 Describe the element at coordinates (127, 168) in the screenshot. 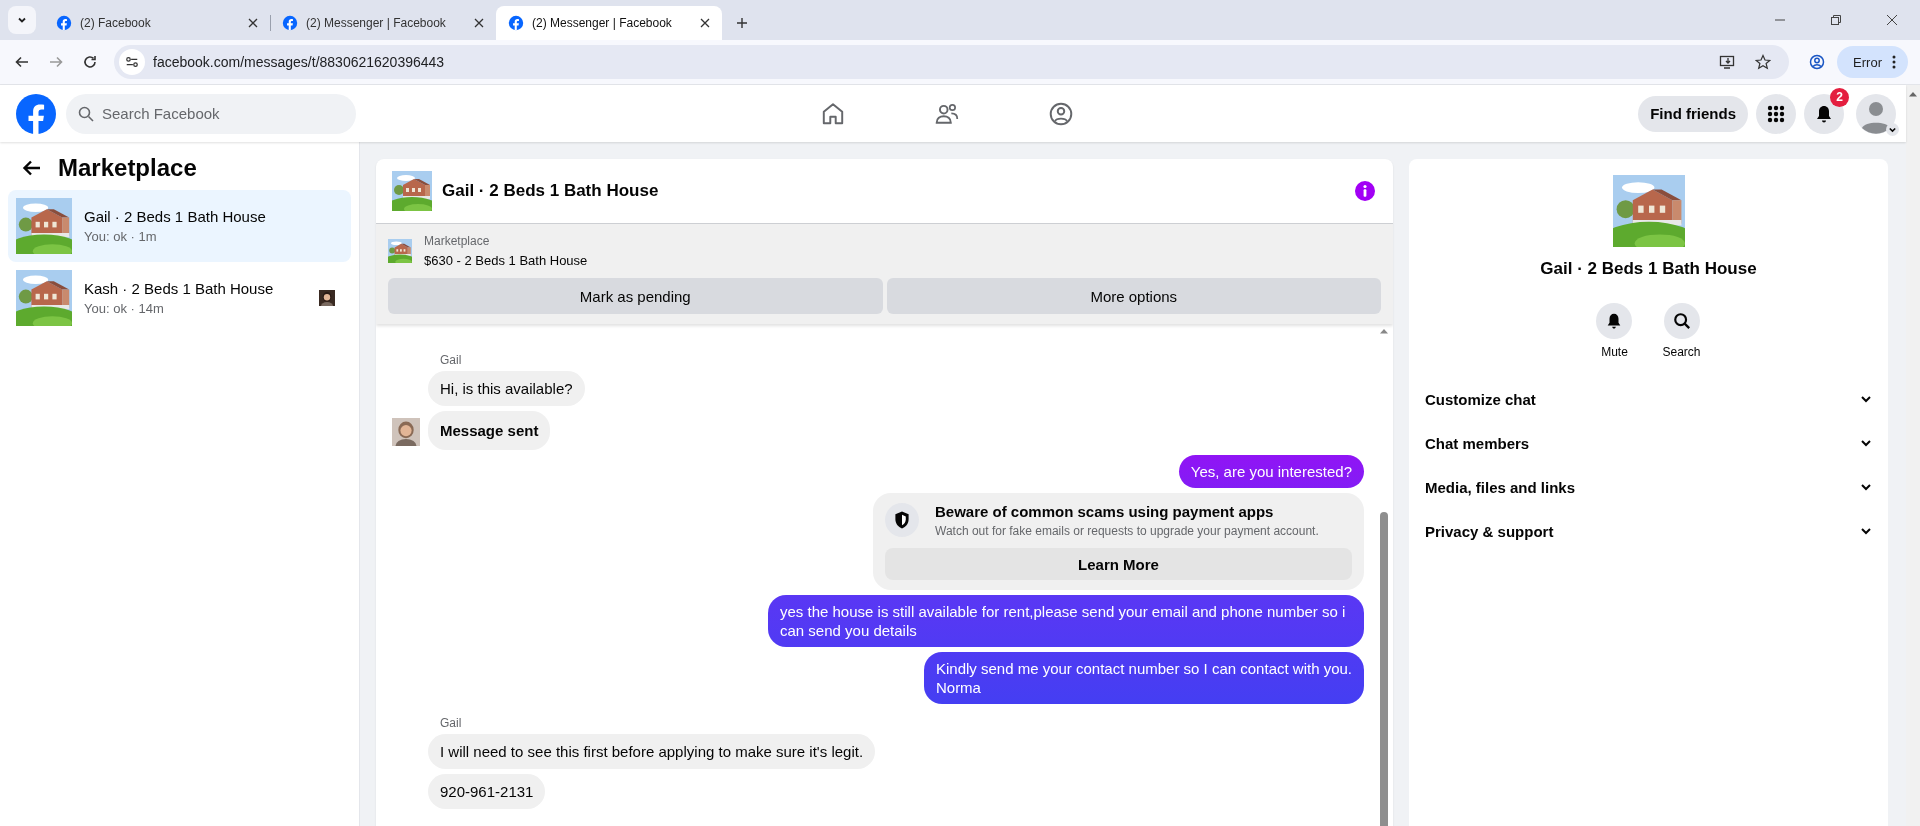

I see `sidebar-title: Marketplace` at that location.